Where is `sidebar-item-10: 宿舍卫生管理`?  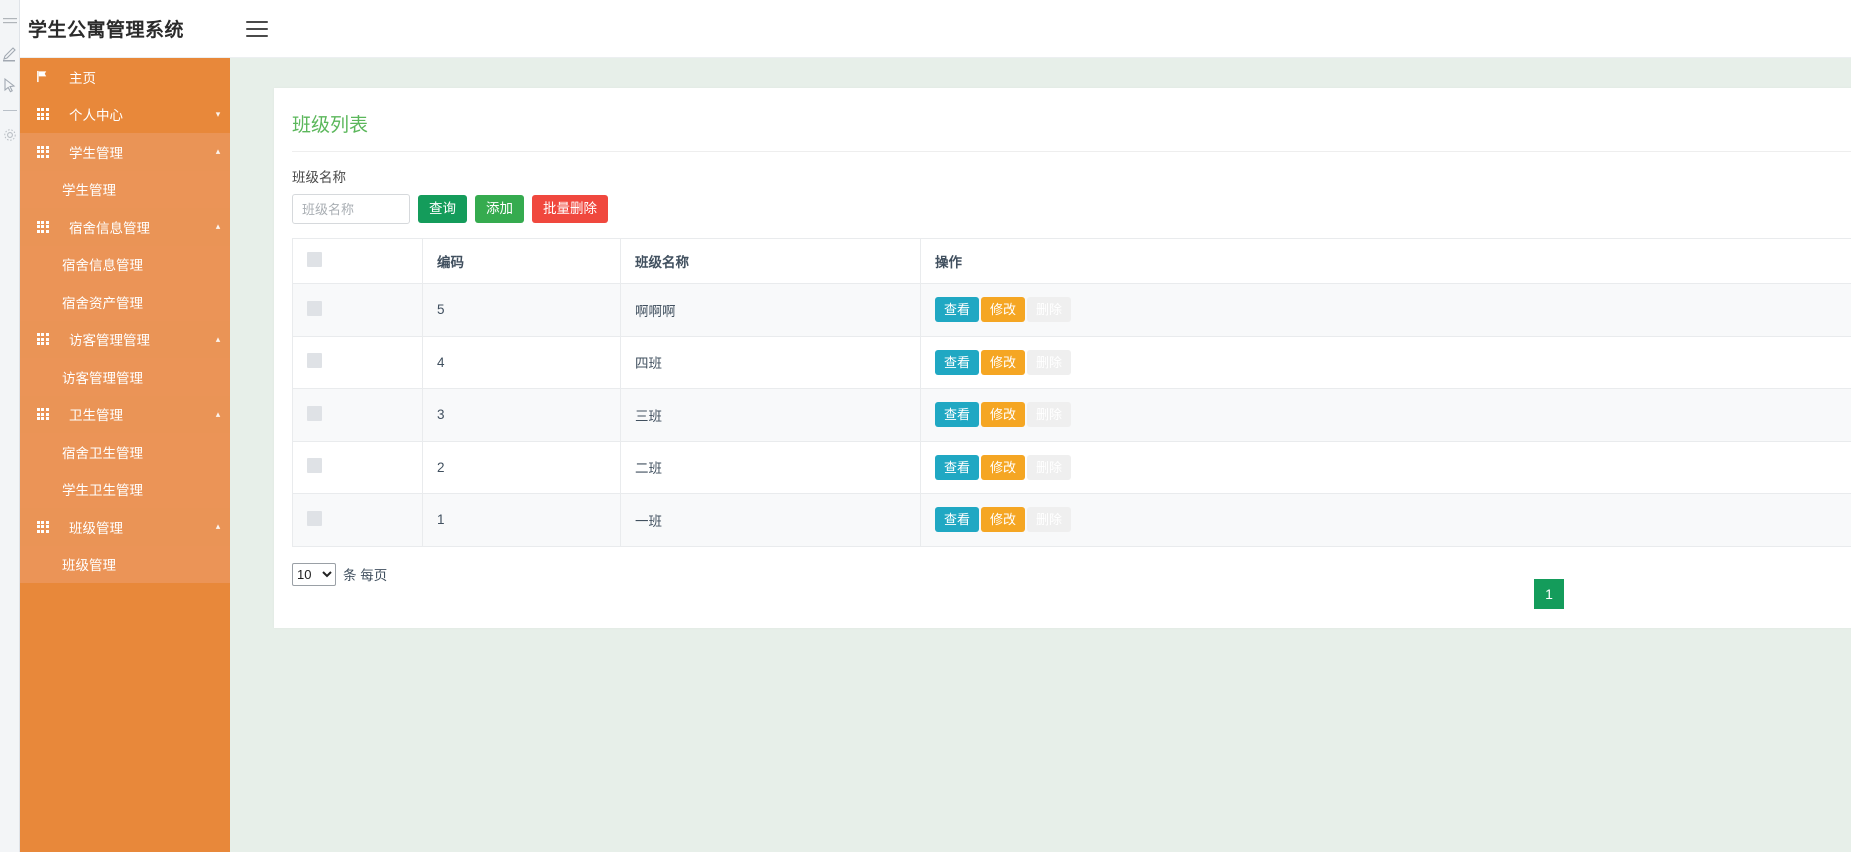 sidebar-item-10: 宿舍卫生管理 is located at coordinates (125, 452).